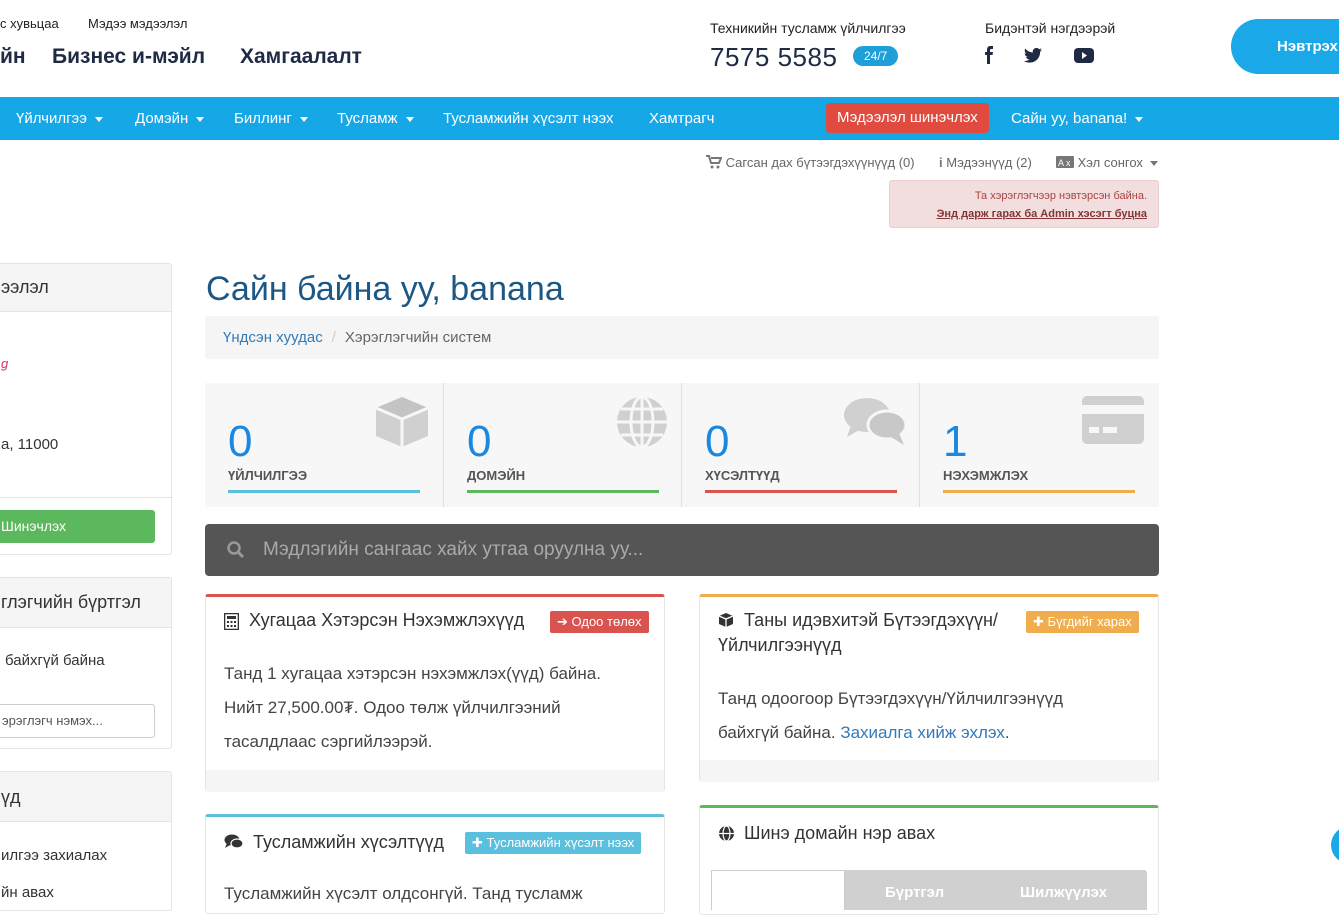 The height and width of the screenshot is (915, 1339). What do you see at coordinates (800, 445) in the screenshot?
I see `stat-tile-tickets: 0 ХҮСЭЛТҮҮД` at bounding box center [800, 445].